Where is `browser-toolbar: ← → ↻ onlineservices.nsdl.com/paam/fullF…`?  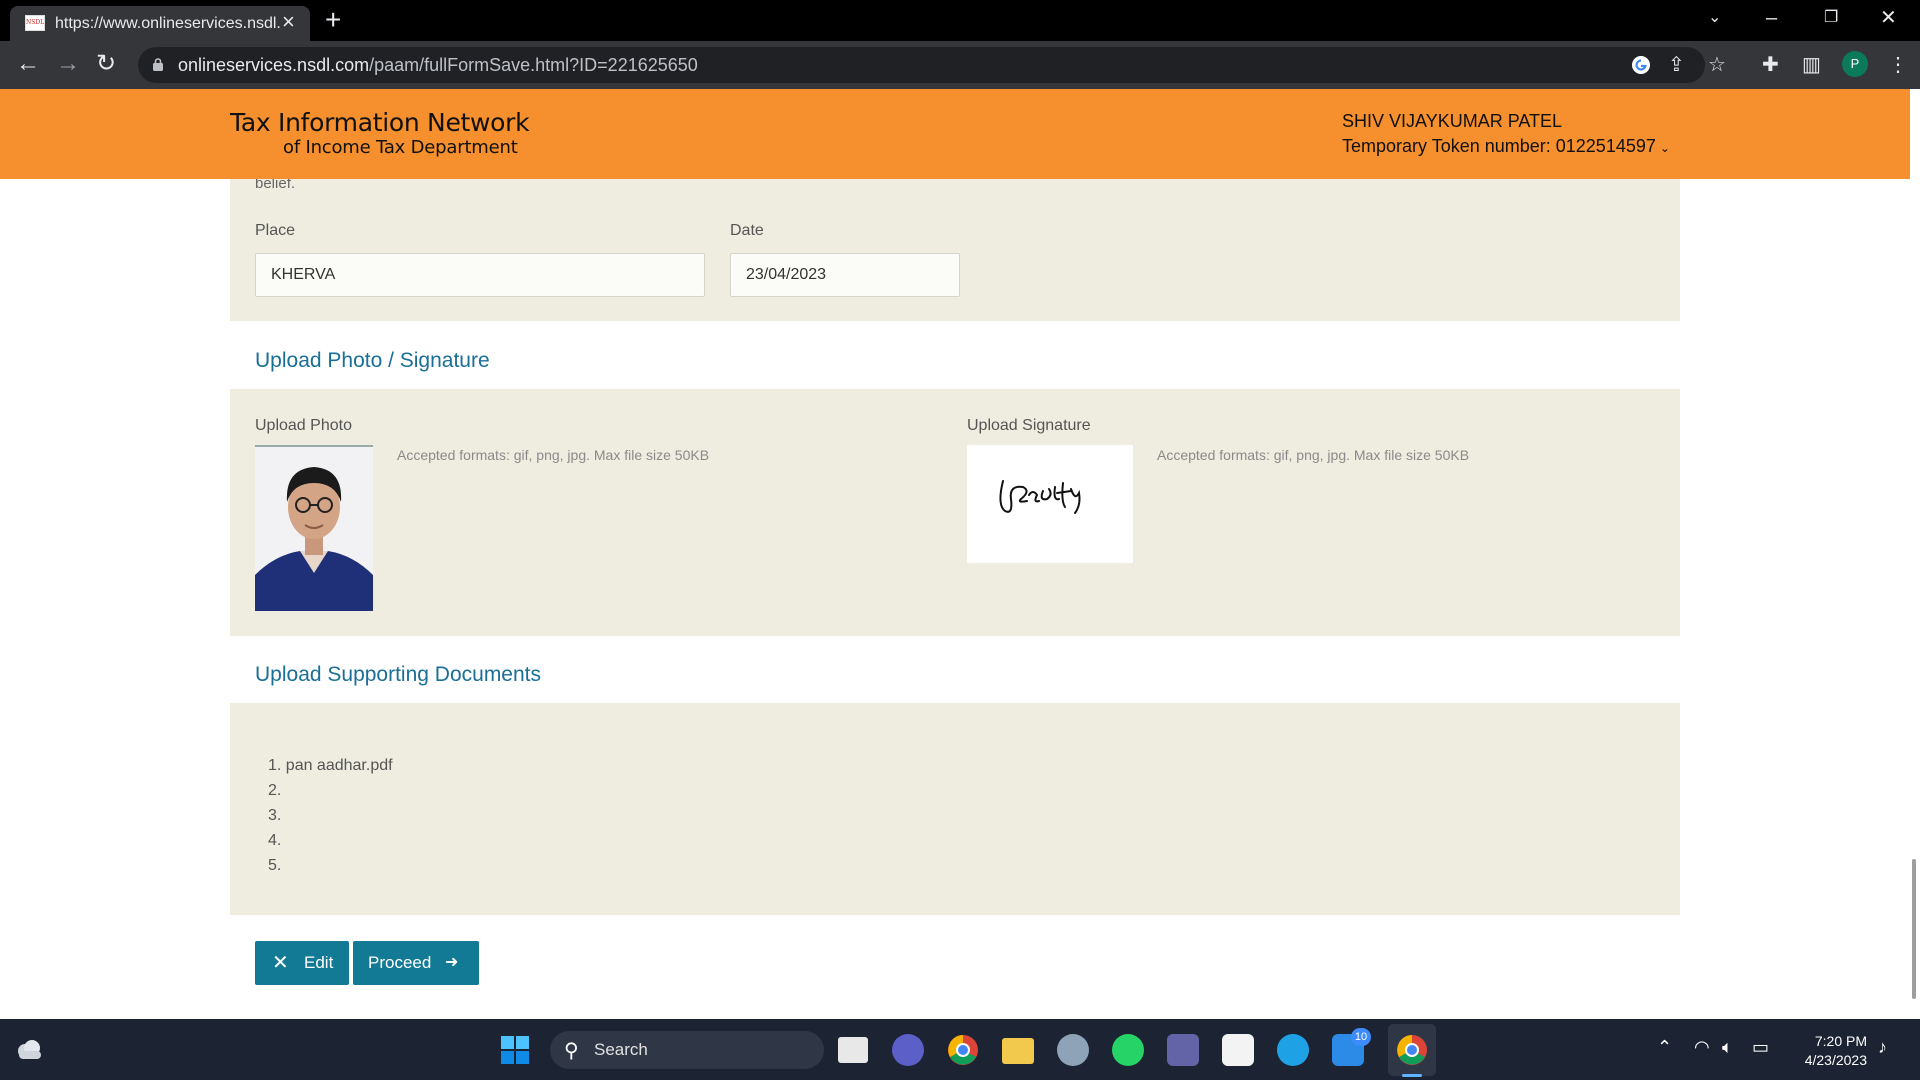
browser-toolbar: ← → ↻ onlineservices.nsdl.com/paam/fullF… is located at coordinates (960, 65).